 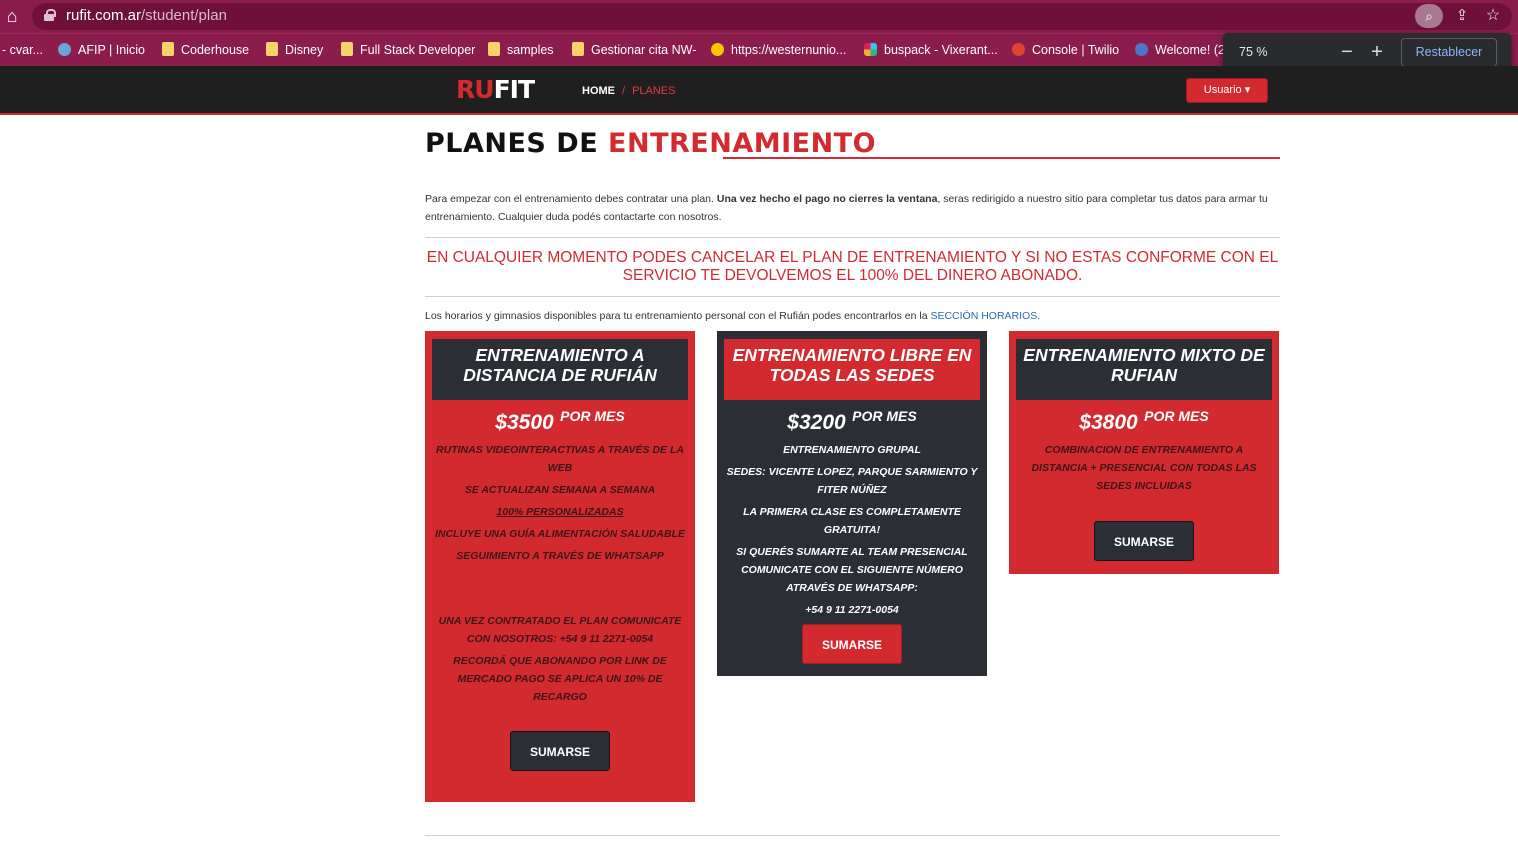 What do you see at coordinates (146, 15) in the screenshot?
I see `url-text: rufit.com.ar/student/plan` at bounding box center [146, 15].